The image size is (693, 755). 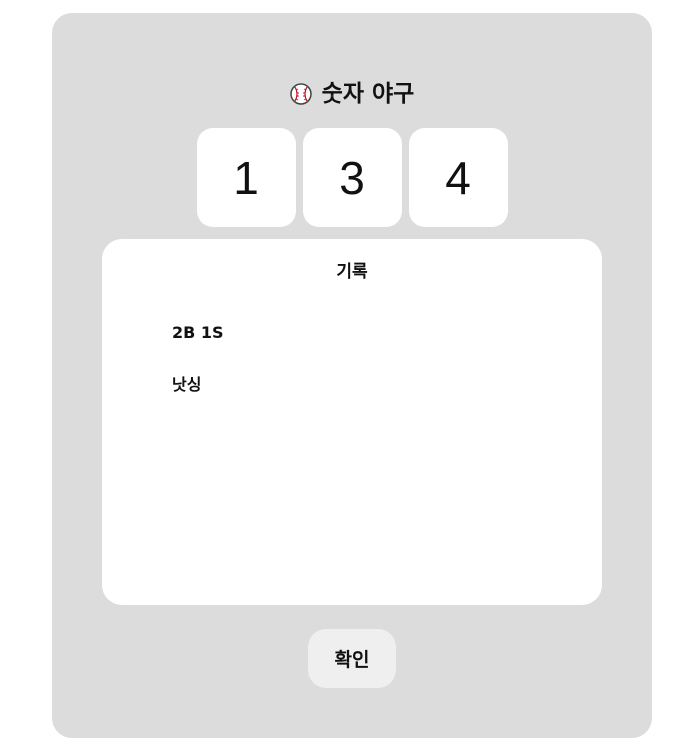 What do you see at coordinates (198, 332) in the screenshot?
I see `history-item: 2B 1S` at bounding box center [198, 332].